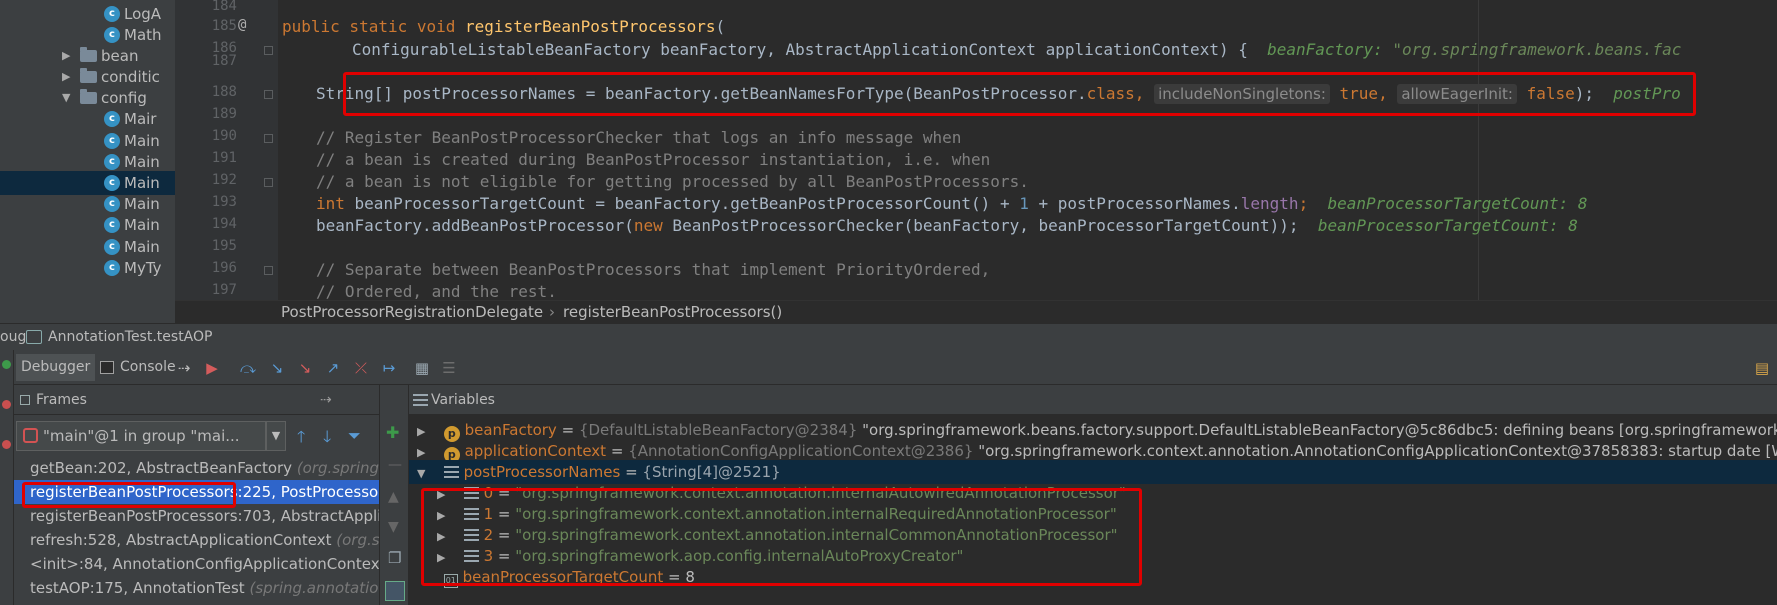 Image resolution: width=1777 pixels, height=605 pixels. Describe the element at coordinates (888, 336) in the screenshot. I see `debug-tool-window-title: oug AnnotationTest.testAOP` at that location.